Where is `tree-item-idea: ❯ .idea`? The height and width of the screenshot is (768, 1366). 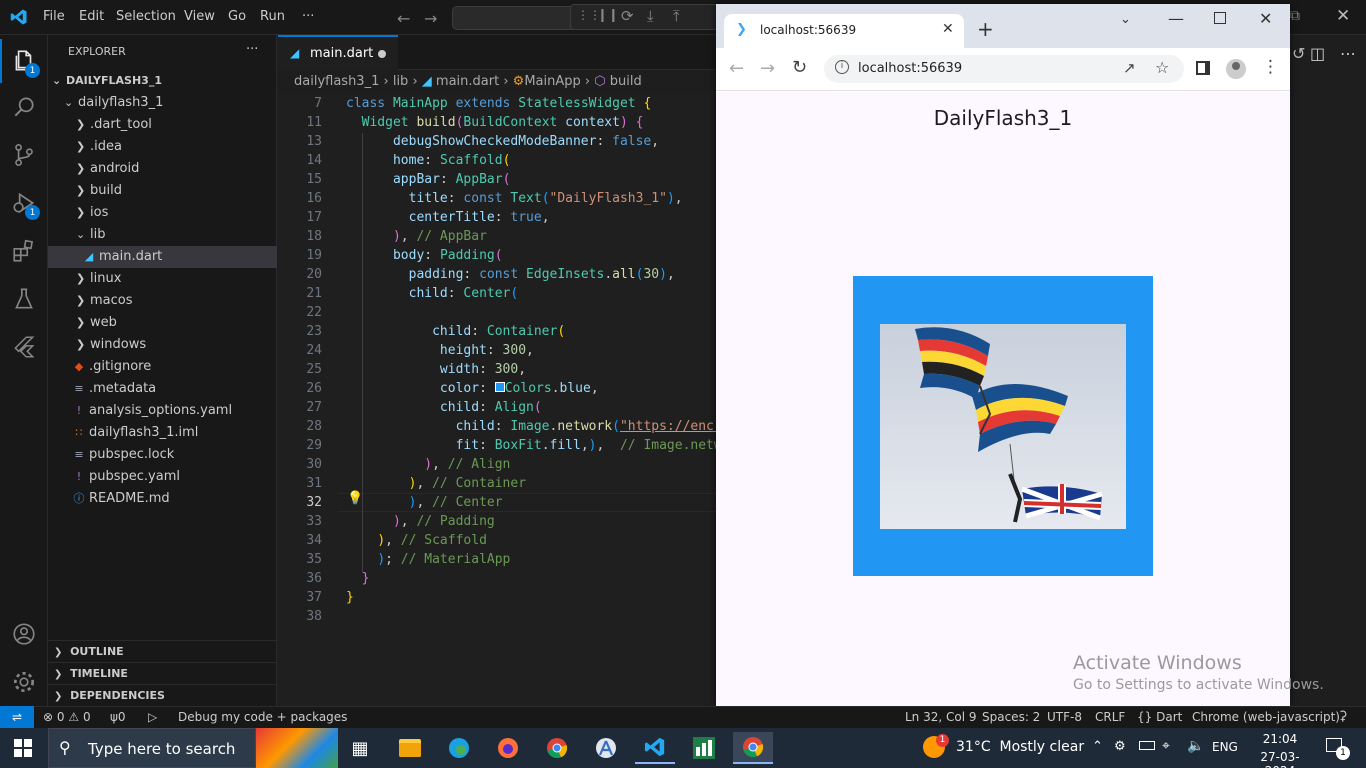 tree-item-idea: ❯ .idea is located at coordinates (162, 147).